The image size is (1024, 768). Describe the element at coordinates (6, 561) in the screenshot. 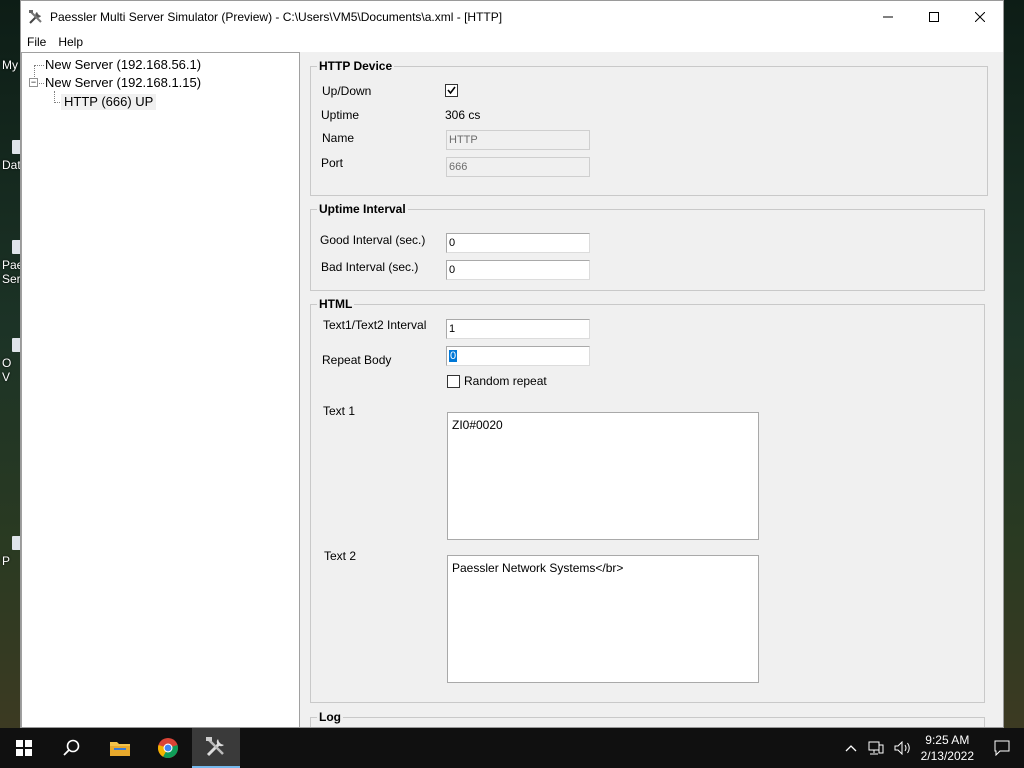

I see `desktop-label-p: P` at that location.